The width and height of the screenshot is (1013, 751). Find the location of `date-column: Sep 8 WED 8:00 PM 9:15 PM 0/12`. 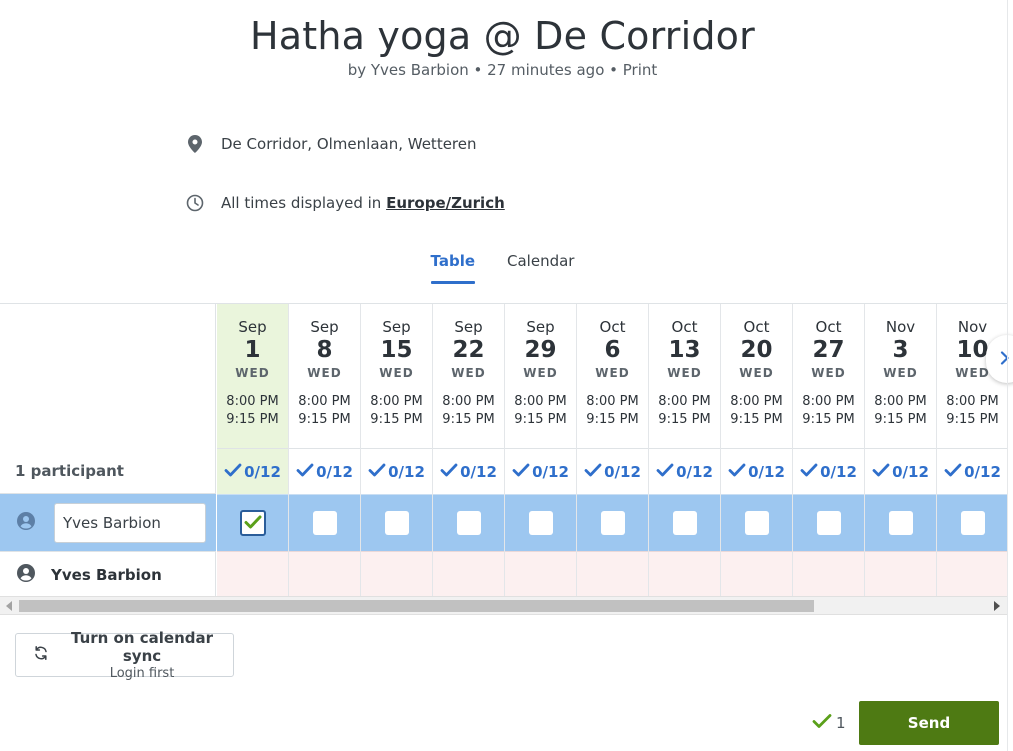

date-column: Sep 8 WED 8:00 PM 9:15 PM 0/12 is located at coordinates (325, 450).